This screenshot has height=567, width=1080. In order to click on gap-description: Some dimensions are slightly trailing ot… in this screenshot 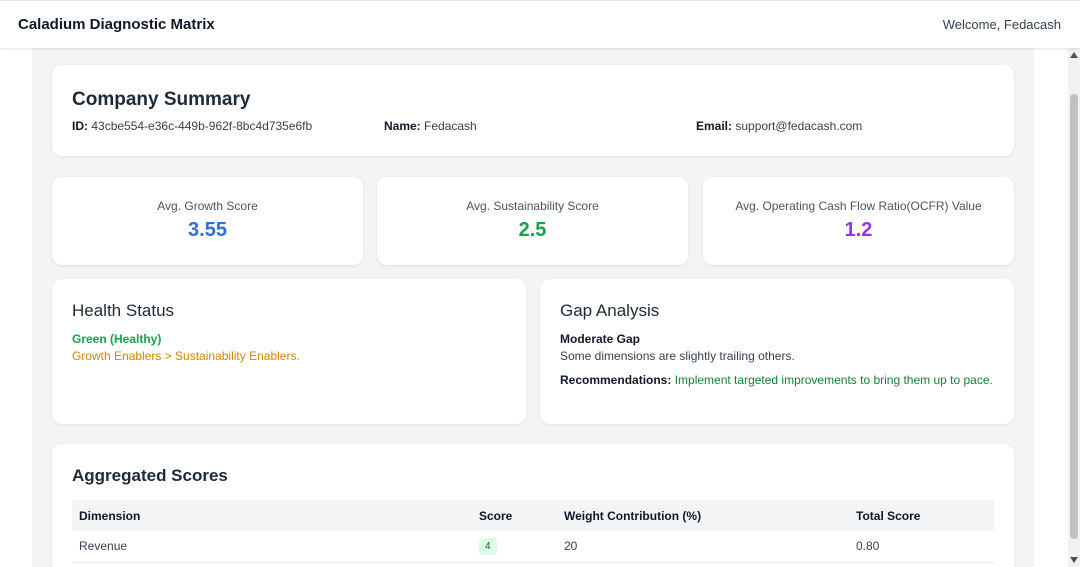, I will do `click(677, 356)`.